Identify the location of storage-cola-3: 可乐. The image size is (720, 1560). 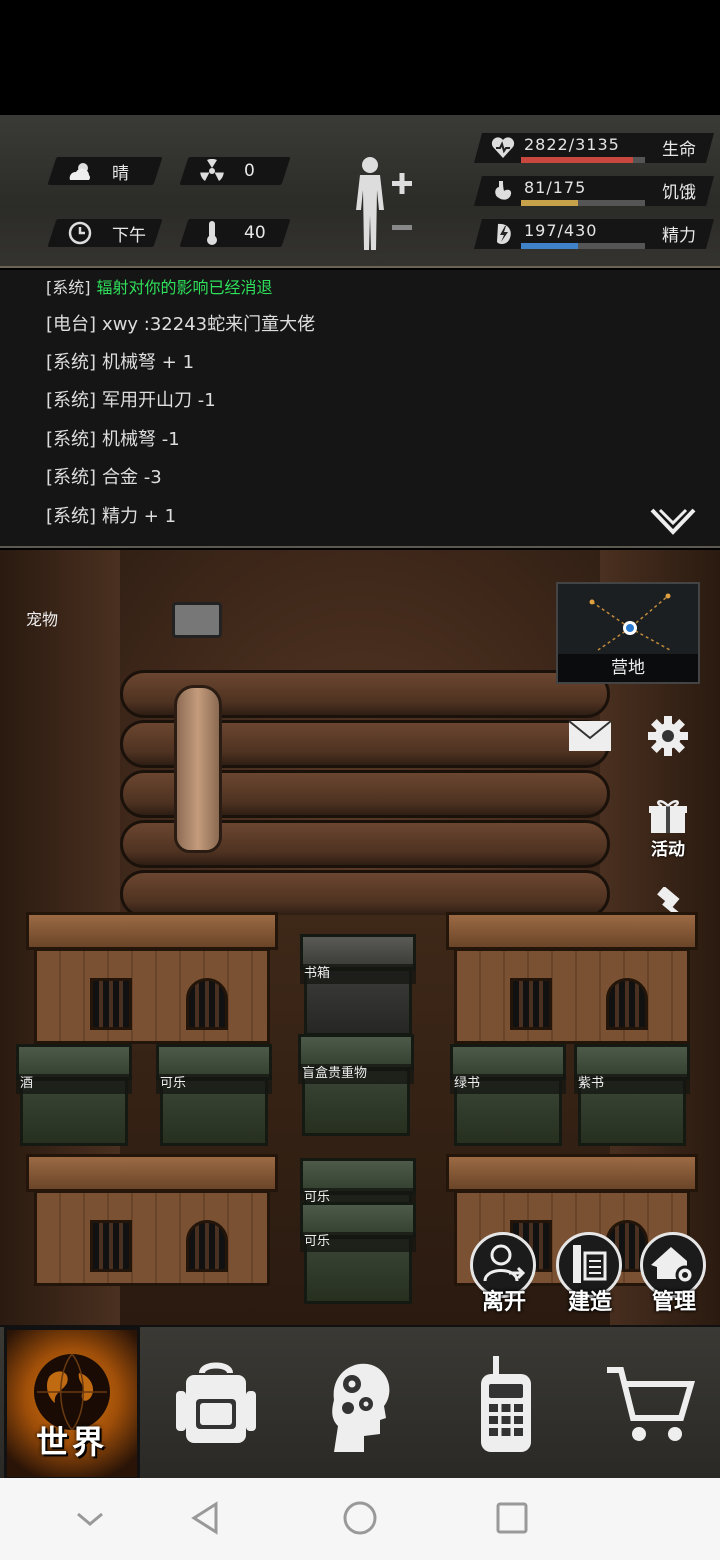
(358, 1253).